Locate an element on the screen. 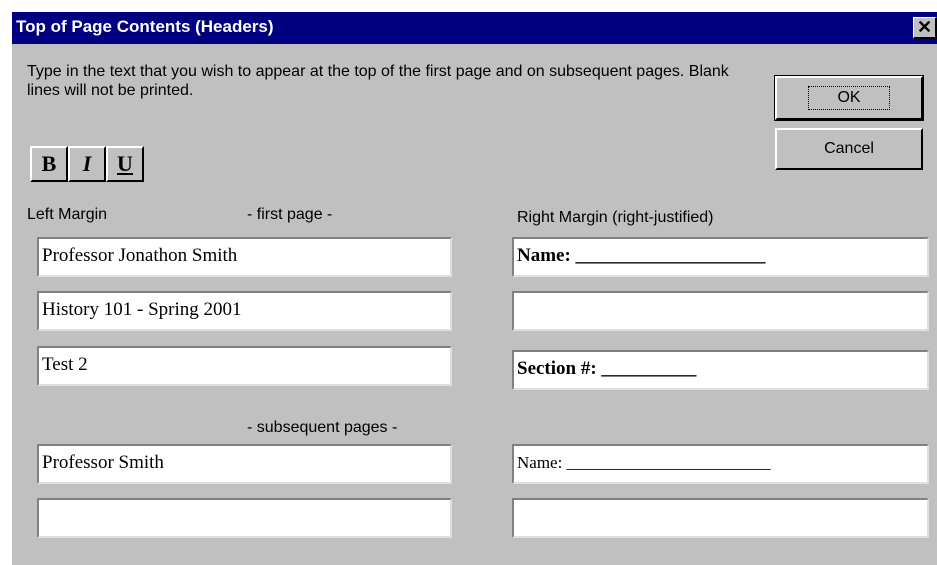 The width and height of the screenshot is (937, 565). close-icon: ✕ is located at coordinates (924, 27).